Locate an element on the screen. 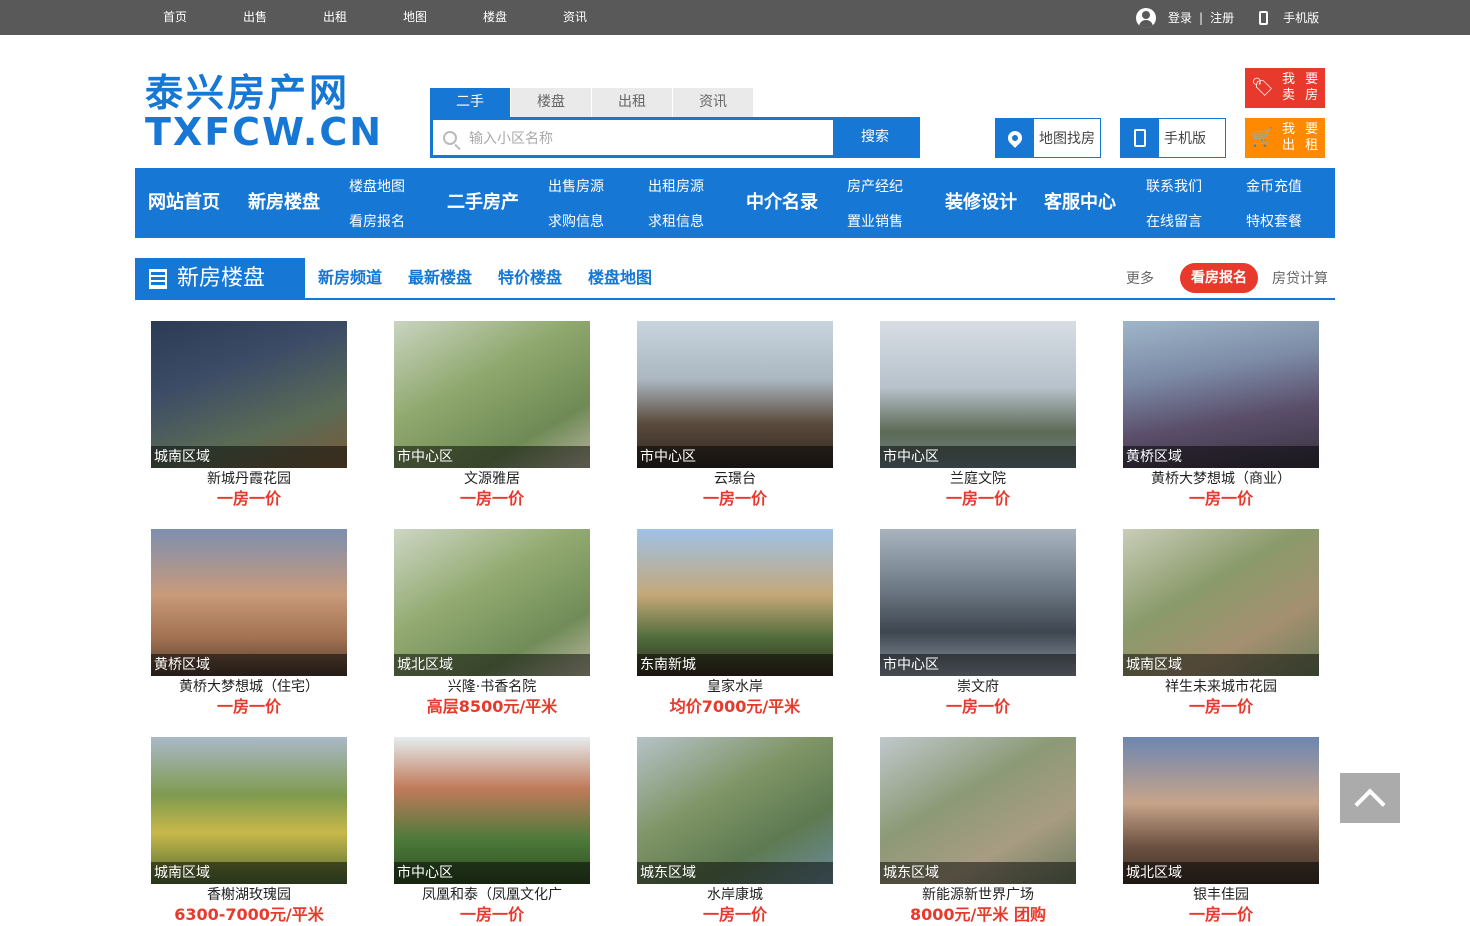 The height and width of the screenshot is (926, 1470). nav-rent-listings: 出租房源 is located at coordinates (676, 186).